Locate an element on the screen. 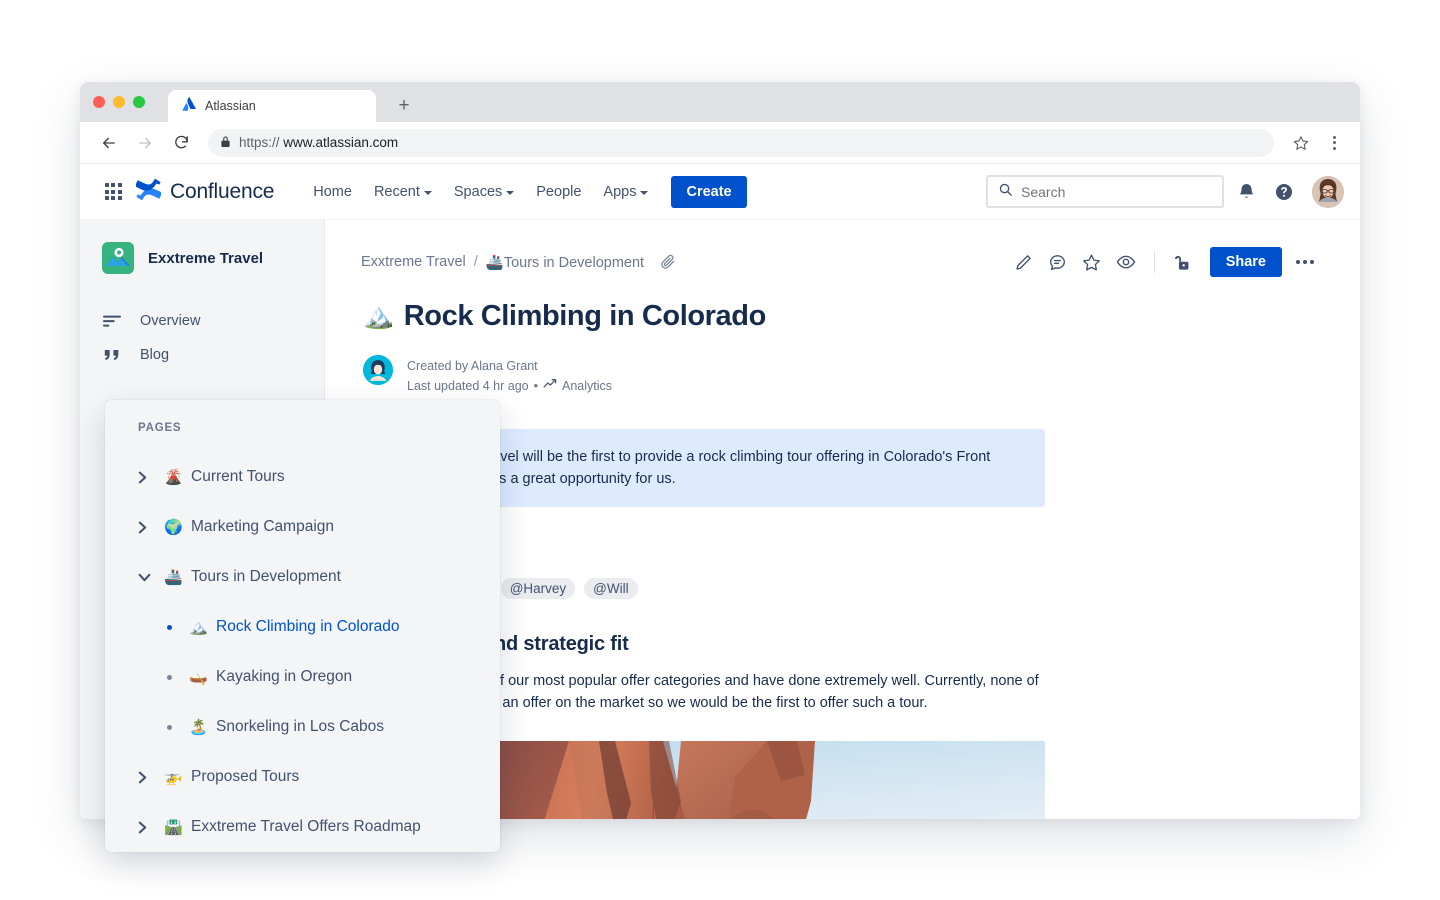  create-button: Create is located at coordinates (709, 191).